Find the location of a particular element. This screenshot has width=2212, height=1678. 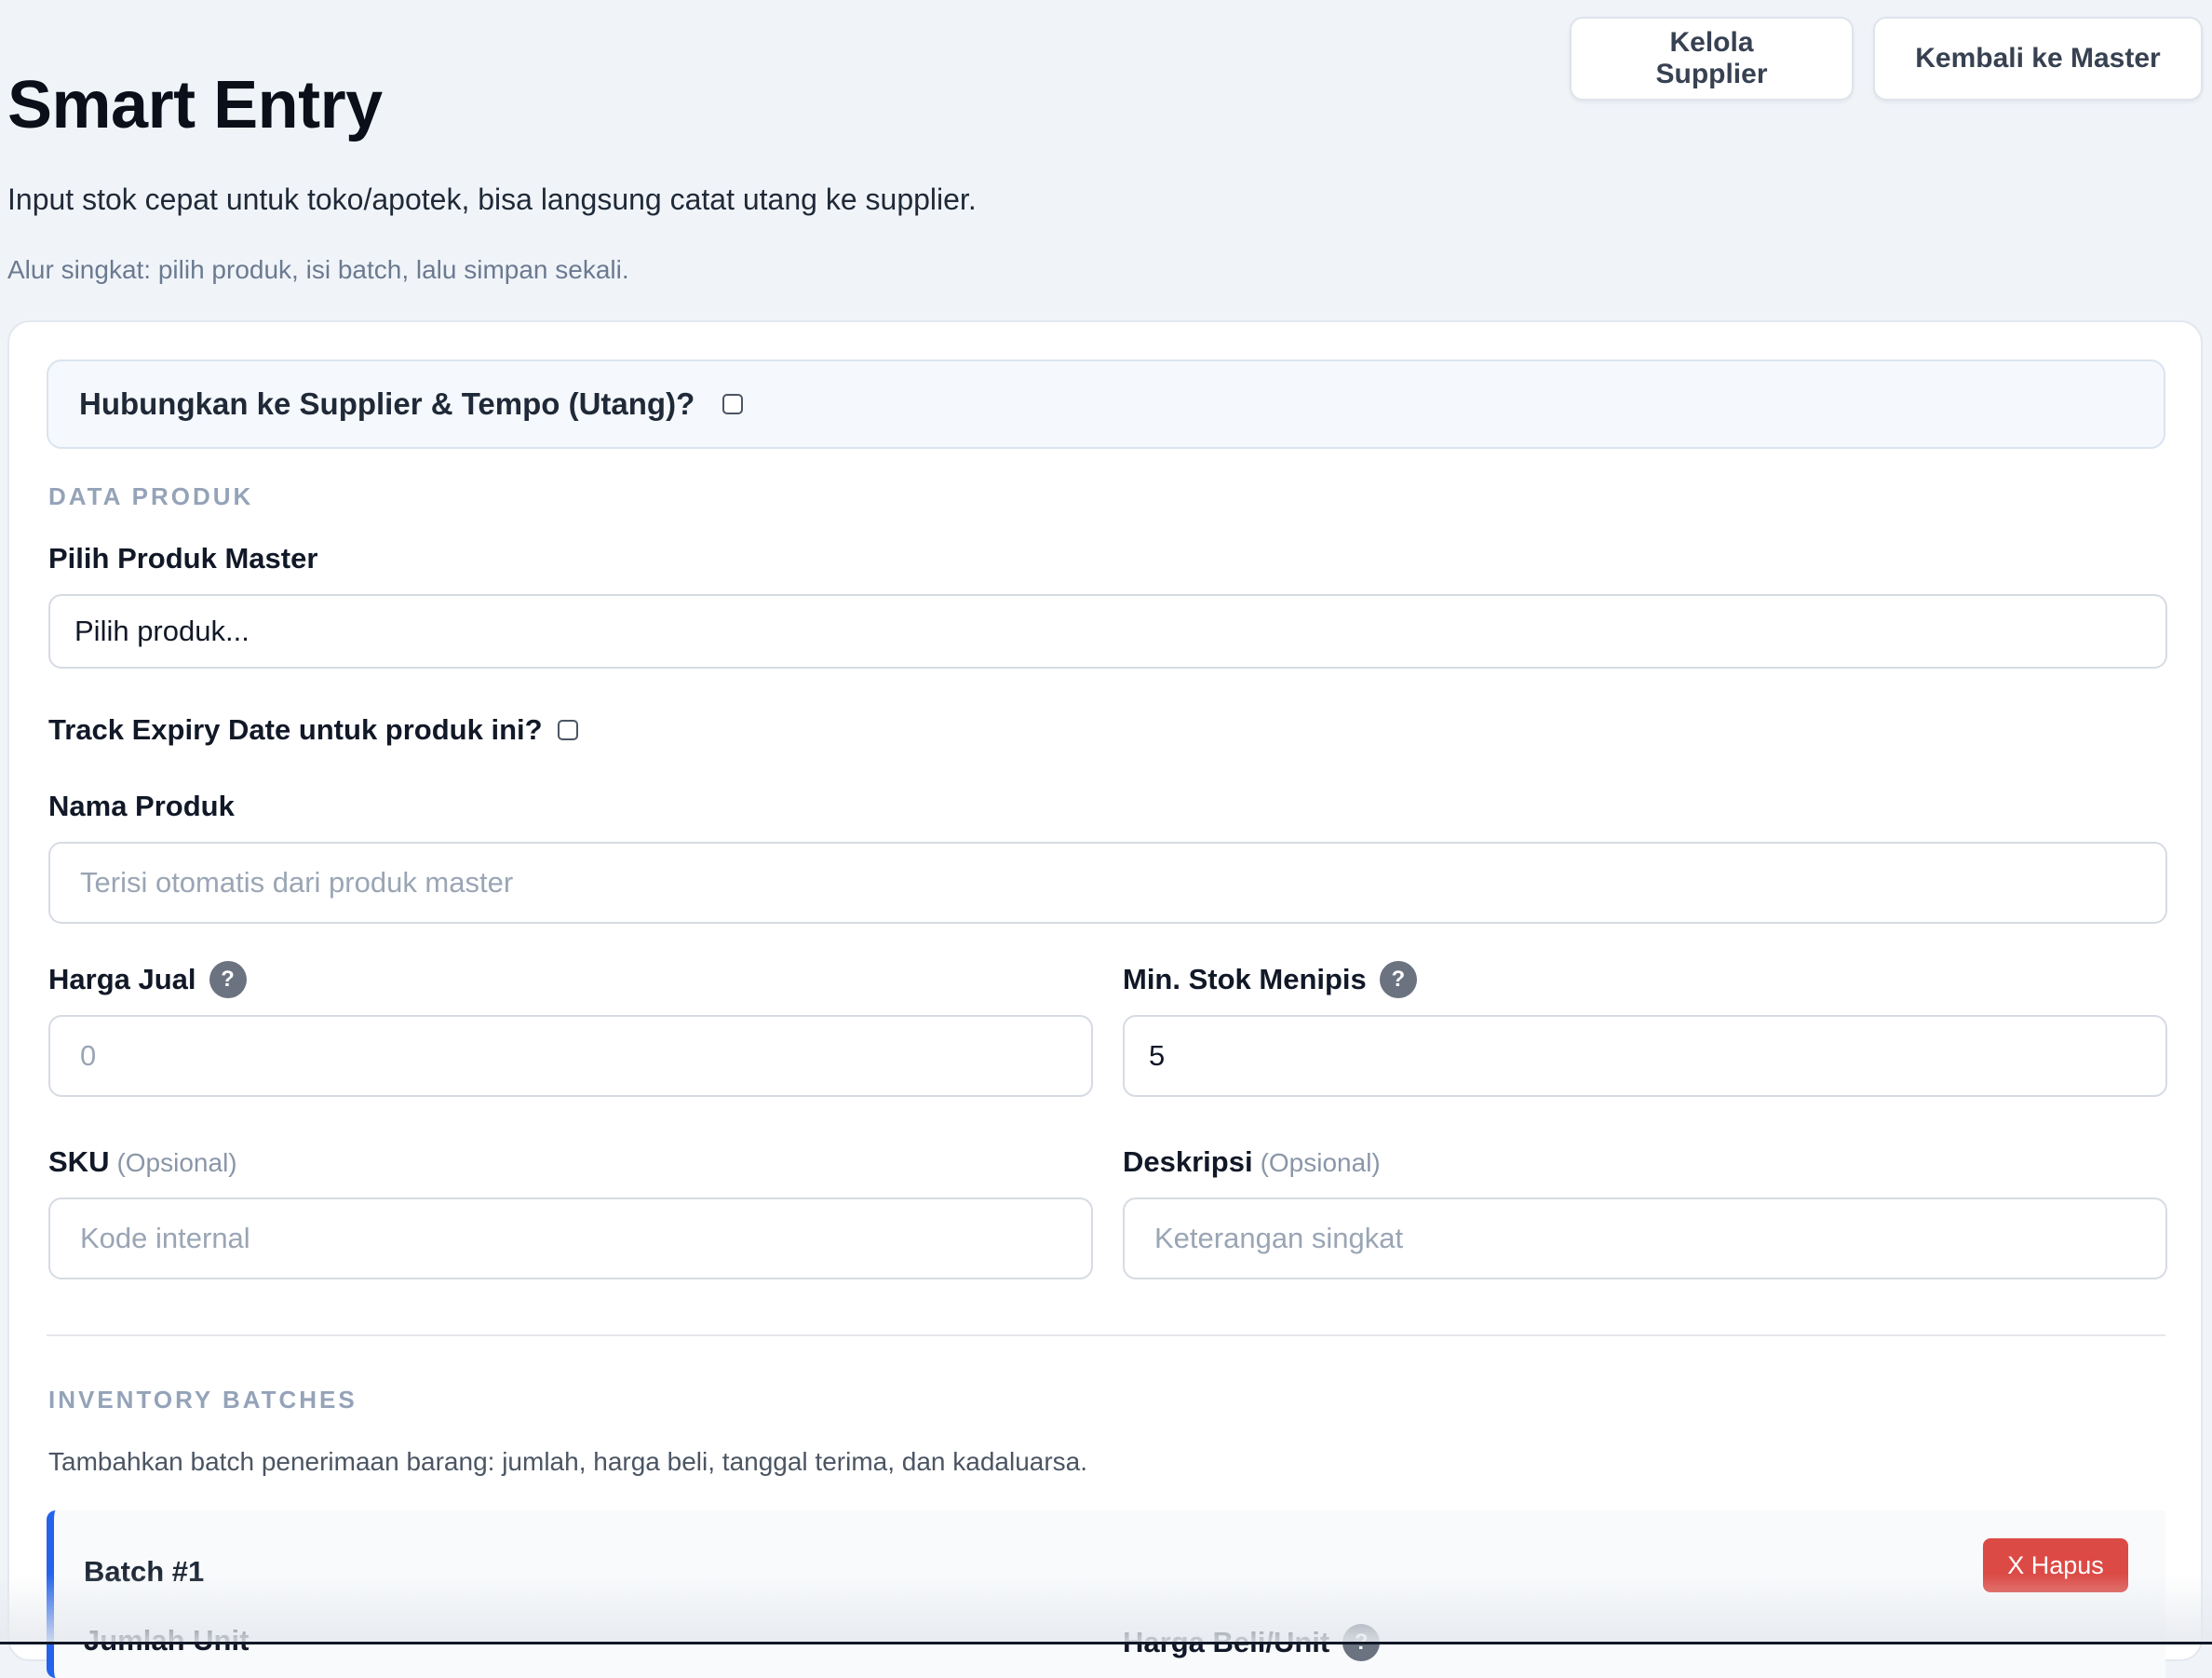

supplier-link-label: Hubungkan ke Supplier & Tempo (Utang)? is located at coordinates (387, 403).